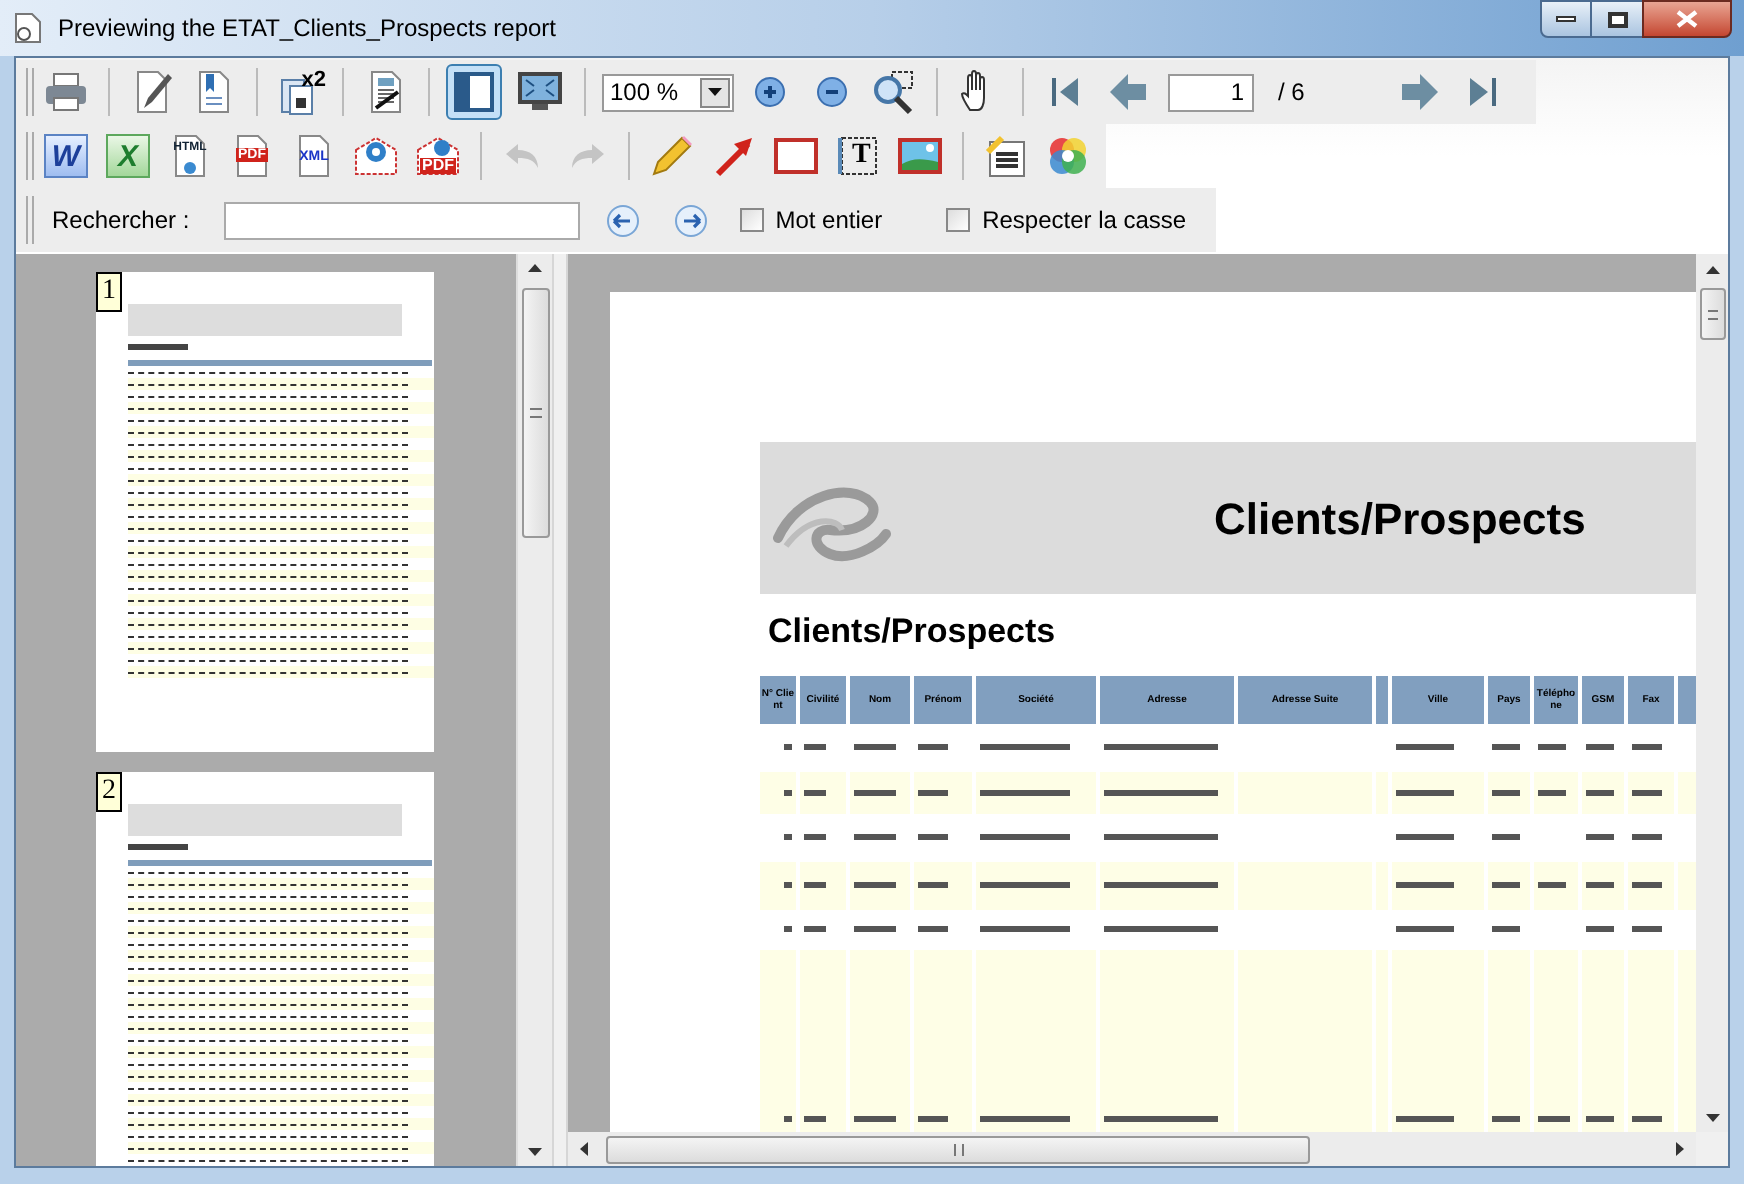 Image resolution: width=1744 pixels, height=1184 pixels. What do you see at coordinates (913, 632) in the screenshot?
I see `report-subtitle: Clients/Prospects` at bounding box center [913, 632].